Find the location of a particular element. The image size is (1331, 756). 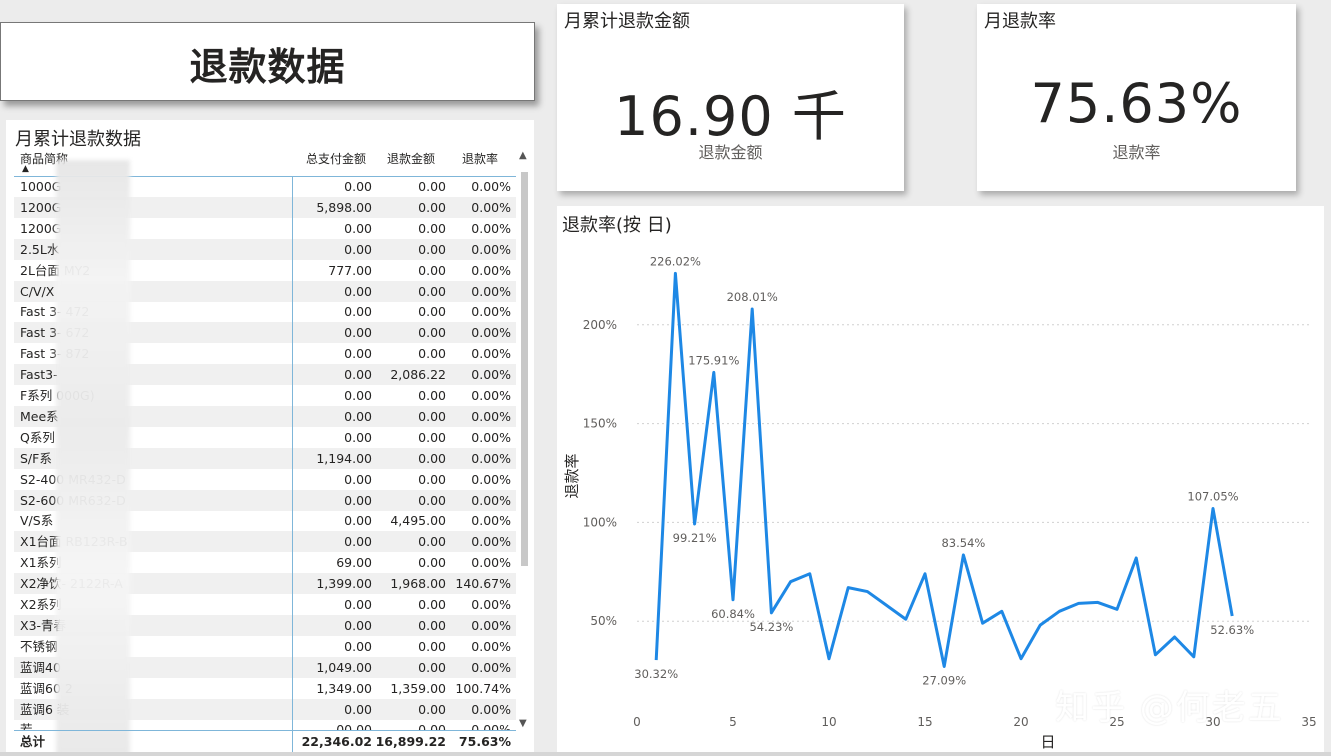

bottom-strip is located at coordinates (665, 754).